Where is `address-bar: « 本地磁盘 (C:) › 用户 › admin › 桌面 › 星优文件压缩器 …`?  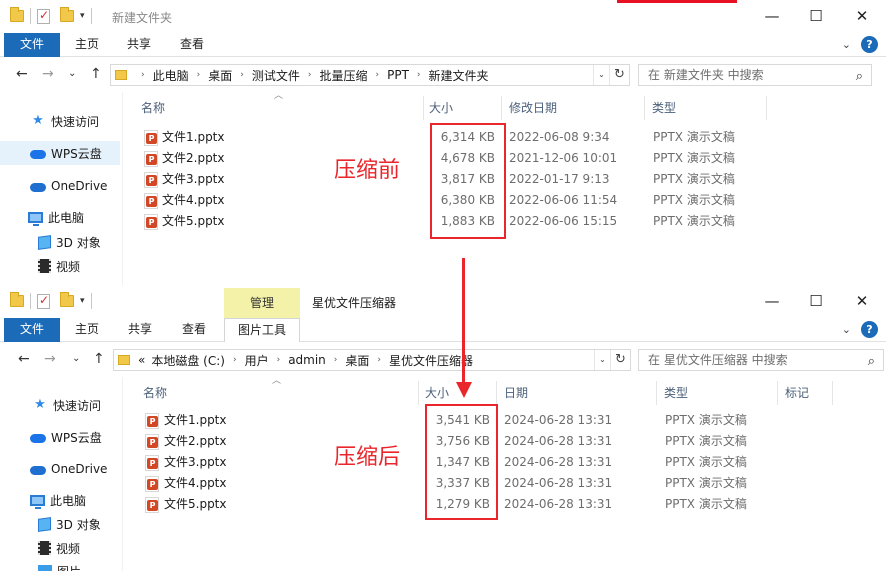
address-bar: « 本地磁盘 (C:) › 用户 › admin › 桌面 › 星优文件压缩器 … is located at coordinates (372, 360).